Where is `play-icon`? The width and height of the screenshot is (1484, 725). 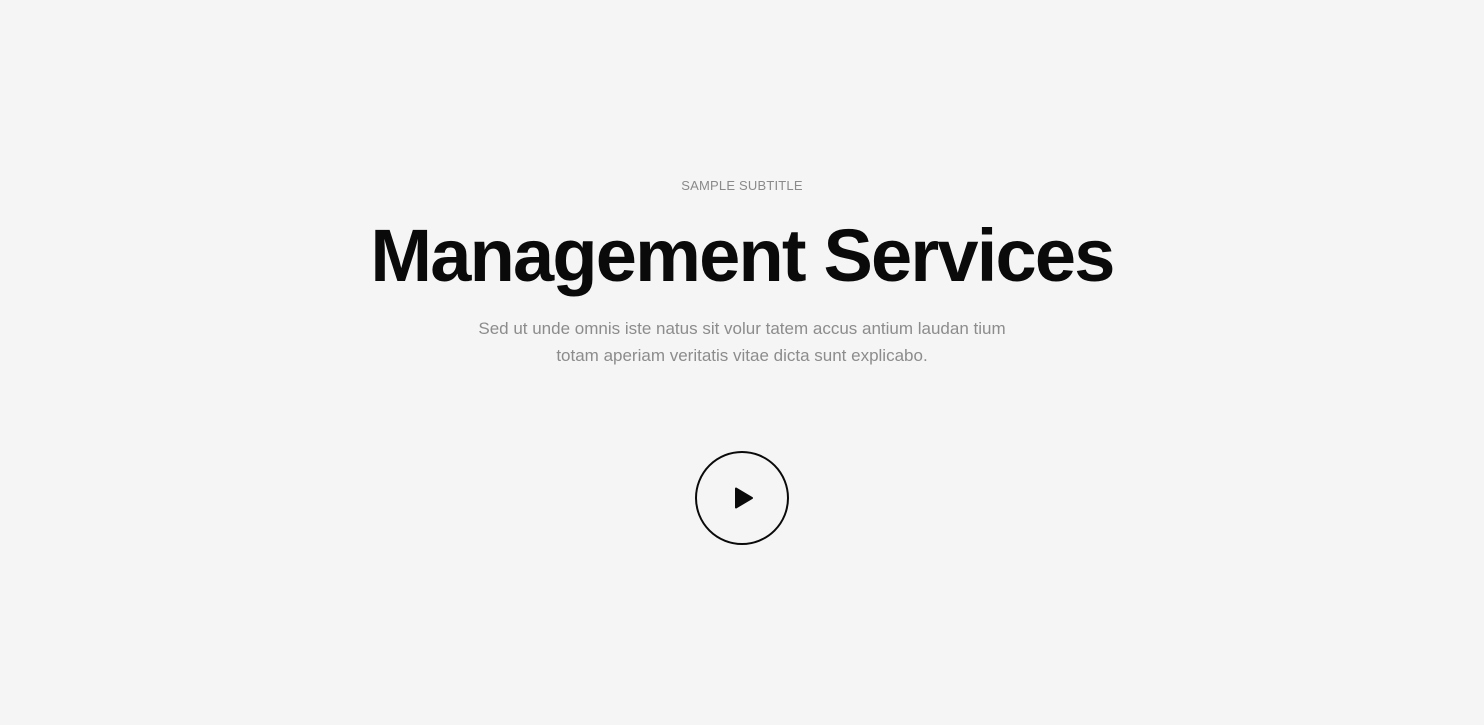
play-icon is located at coordinates (744, 498).